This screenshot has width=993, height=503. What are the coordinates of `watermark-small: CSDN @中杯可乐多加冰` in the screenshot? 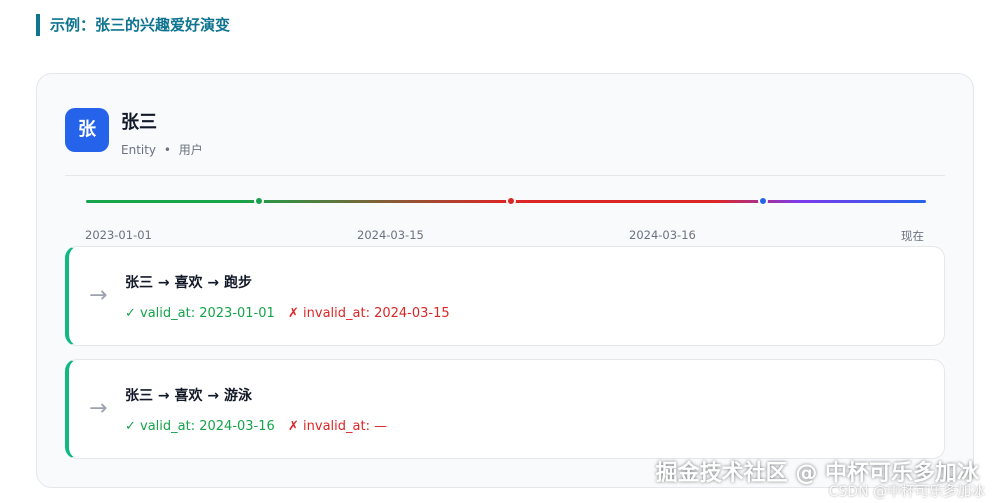 It's located at (906, 492).